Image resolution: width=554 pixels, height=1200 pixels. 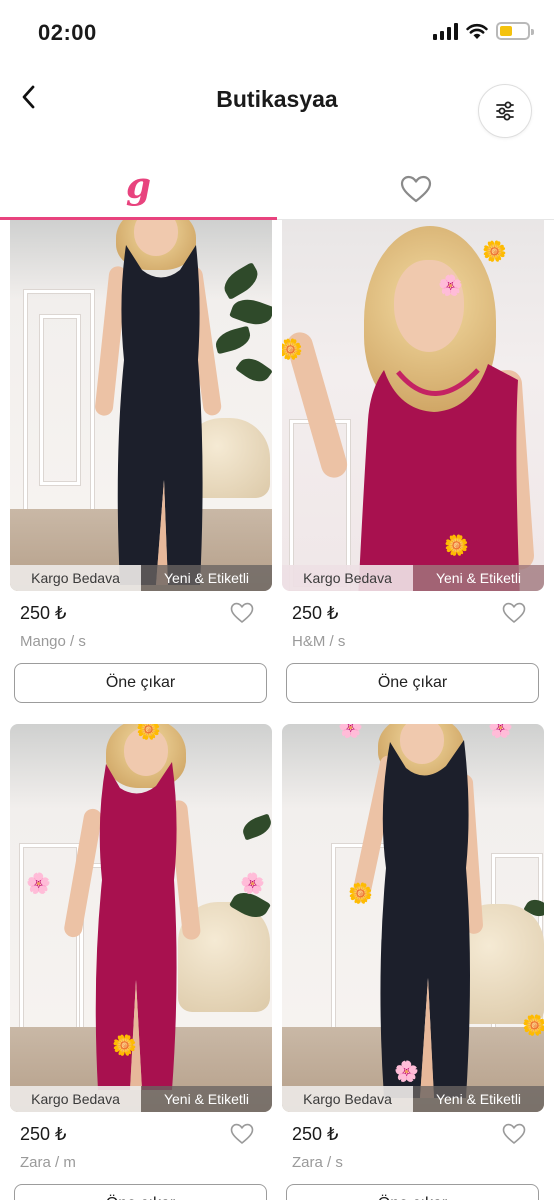 I want to click on brand-g-icon: g, so click(x=138, y=185).